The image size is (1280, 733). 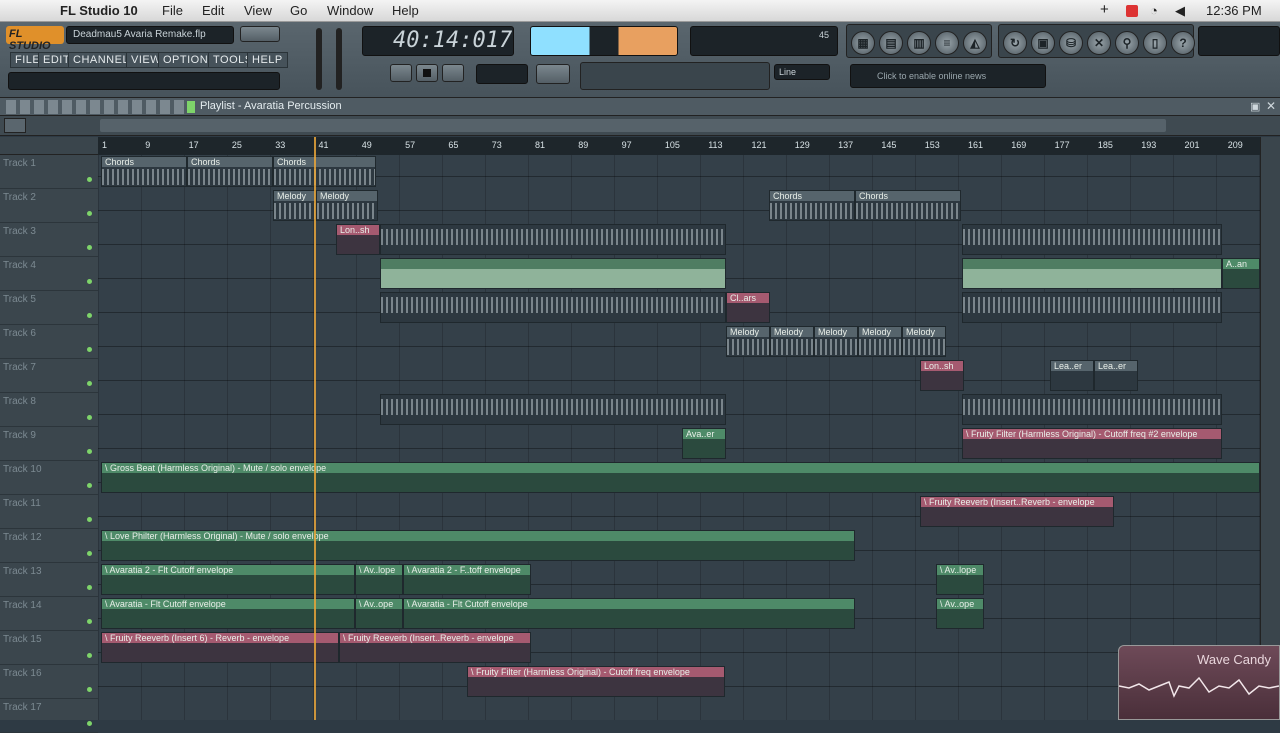 I want to click on clip-avaratia-cutoff-b: \ Avaratia - Flt Cutoff envelope, so click(x=629, y=613).